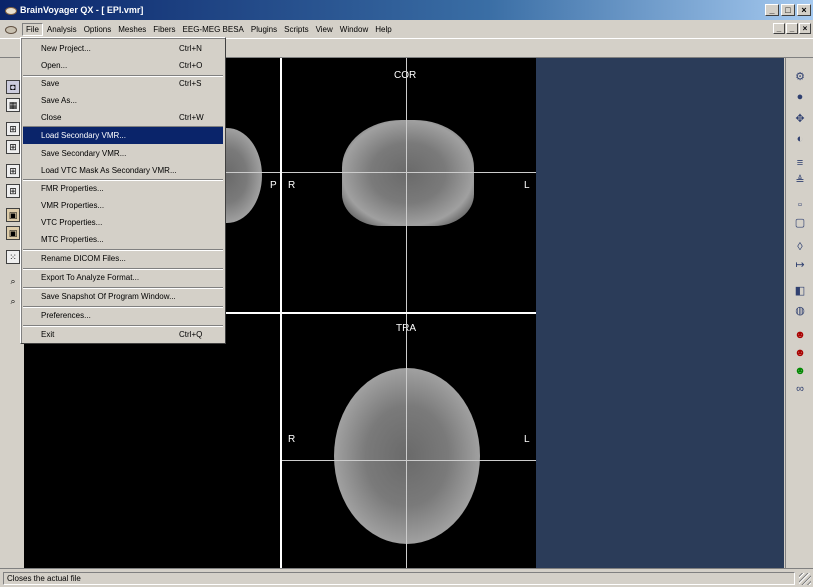 The width and height of the screenshot is (813, 587). Describe the element at coordinates (788, 10) in the screenshot. I see `maximize-button: □` at that location.